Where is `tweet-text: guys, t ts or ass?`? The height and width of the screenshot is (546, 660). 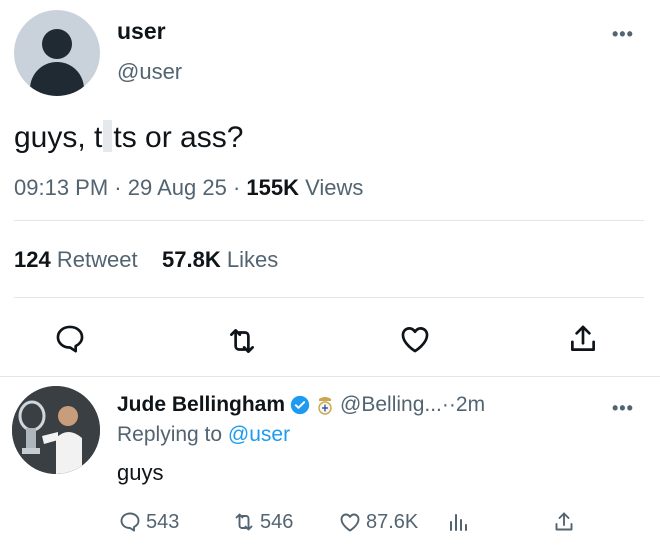 tweet-text: guys, t ts or ass? is located at coordinates (128, 137).